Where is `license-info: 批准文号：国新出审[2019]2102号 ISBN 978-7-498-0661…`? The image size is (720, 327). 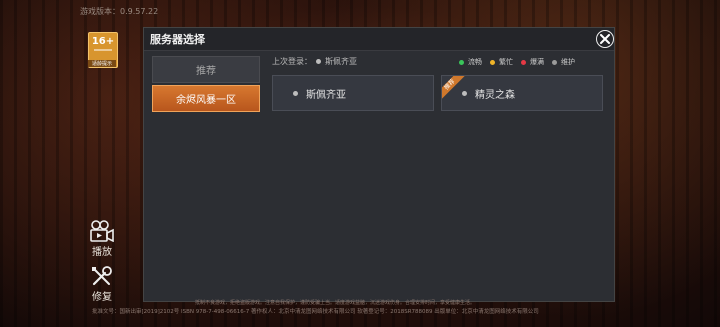 license-info: 批准文号：国新出审[2019]2102号 ISBN 978-7-498-0661… is located at coordinates (315, 312).